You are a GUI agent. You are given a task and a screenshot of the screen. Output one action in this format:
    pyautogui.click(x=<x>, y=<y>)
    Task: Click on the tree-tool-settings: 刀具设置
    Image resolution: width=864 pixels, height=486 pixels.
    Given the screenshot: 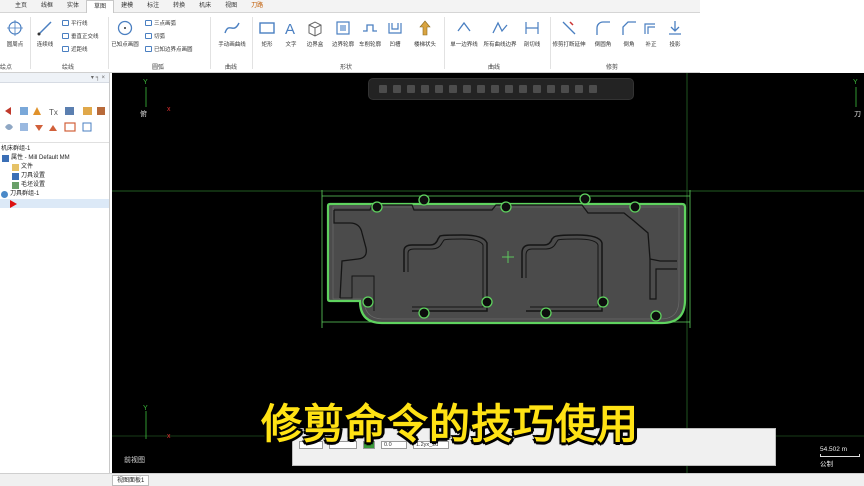 What is the action you would take?
    pyautogui.click(x=54, y=176)
    